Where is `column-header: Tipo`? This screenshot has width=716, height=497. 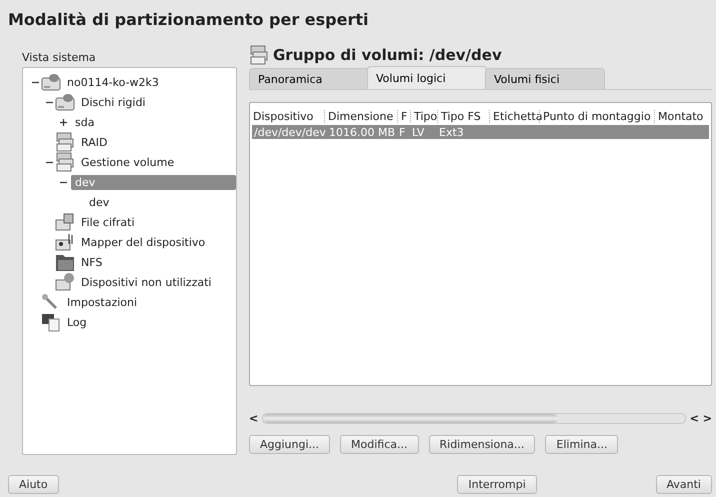 column-header: Tipo is located at coordinates (423, 116).